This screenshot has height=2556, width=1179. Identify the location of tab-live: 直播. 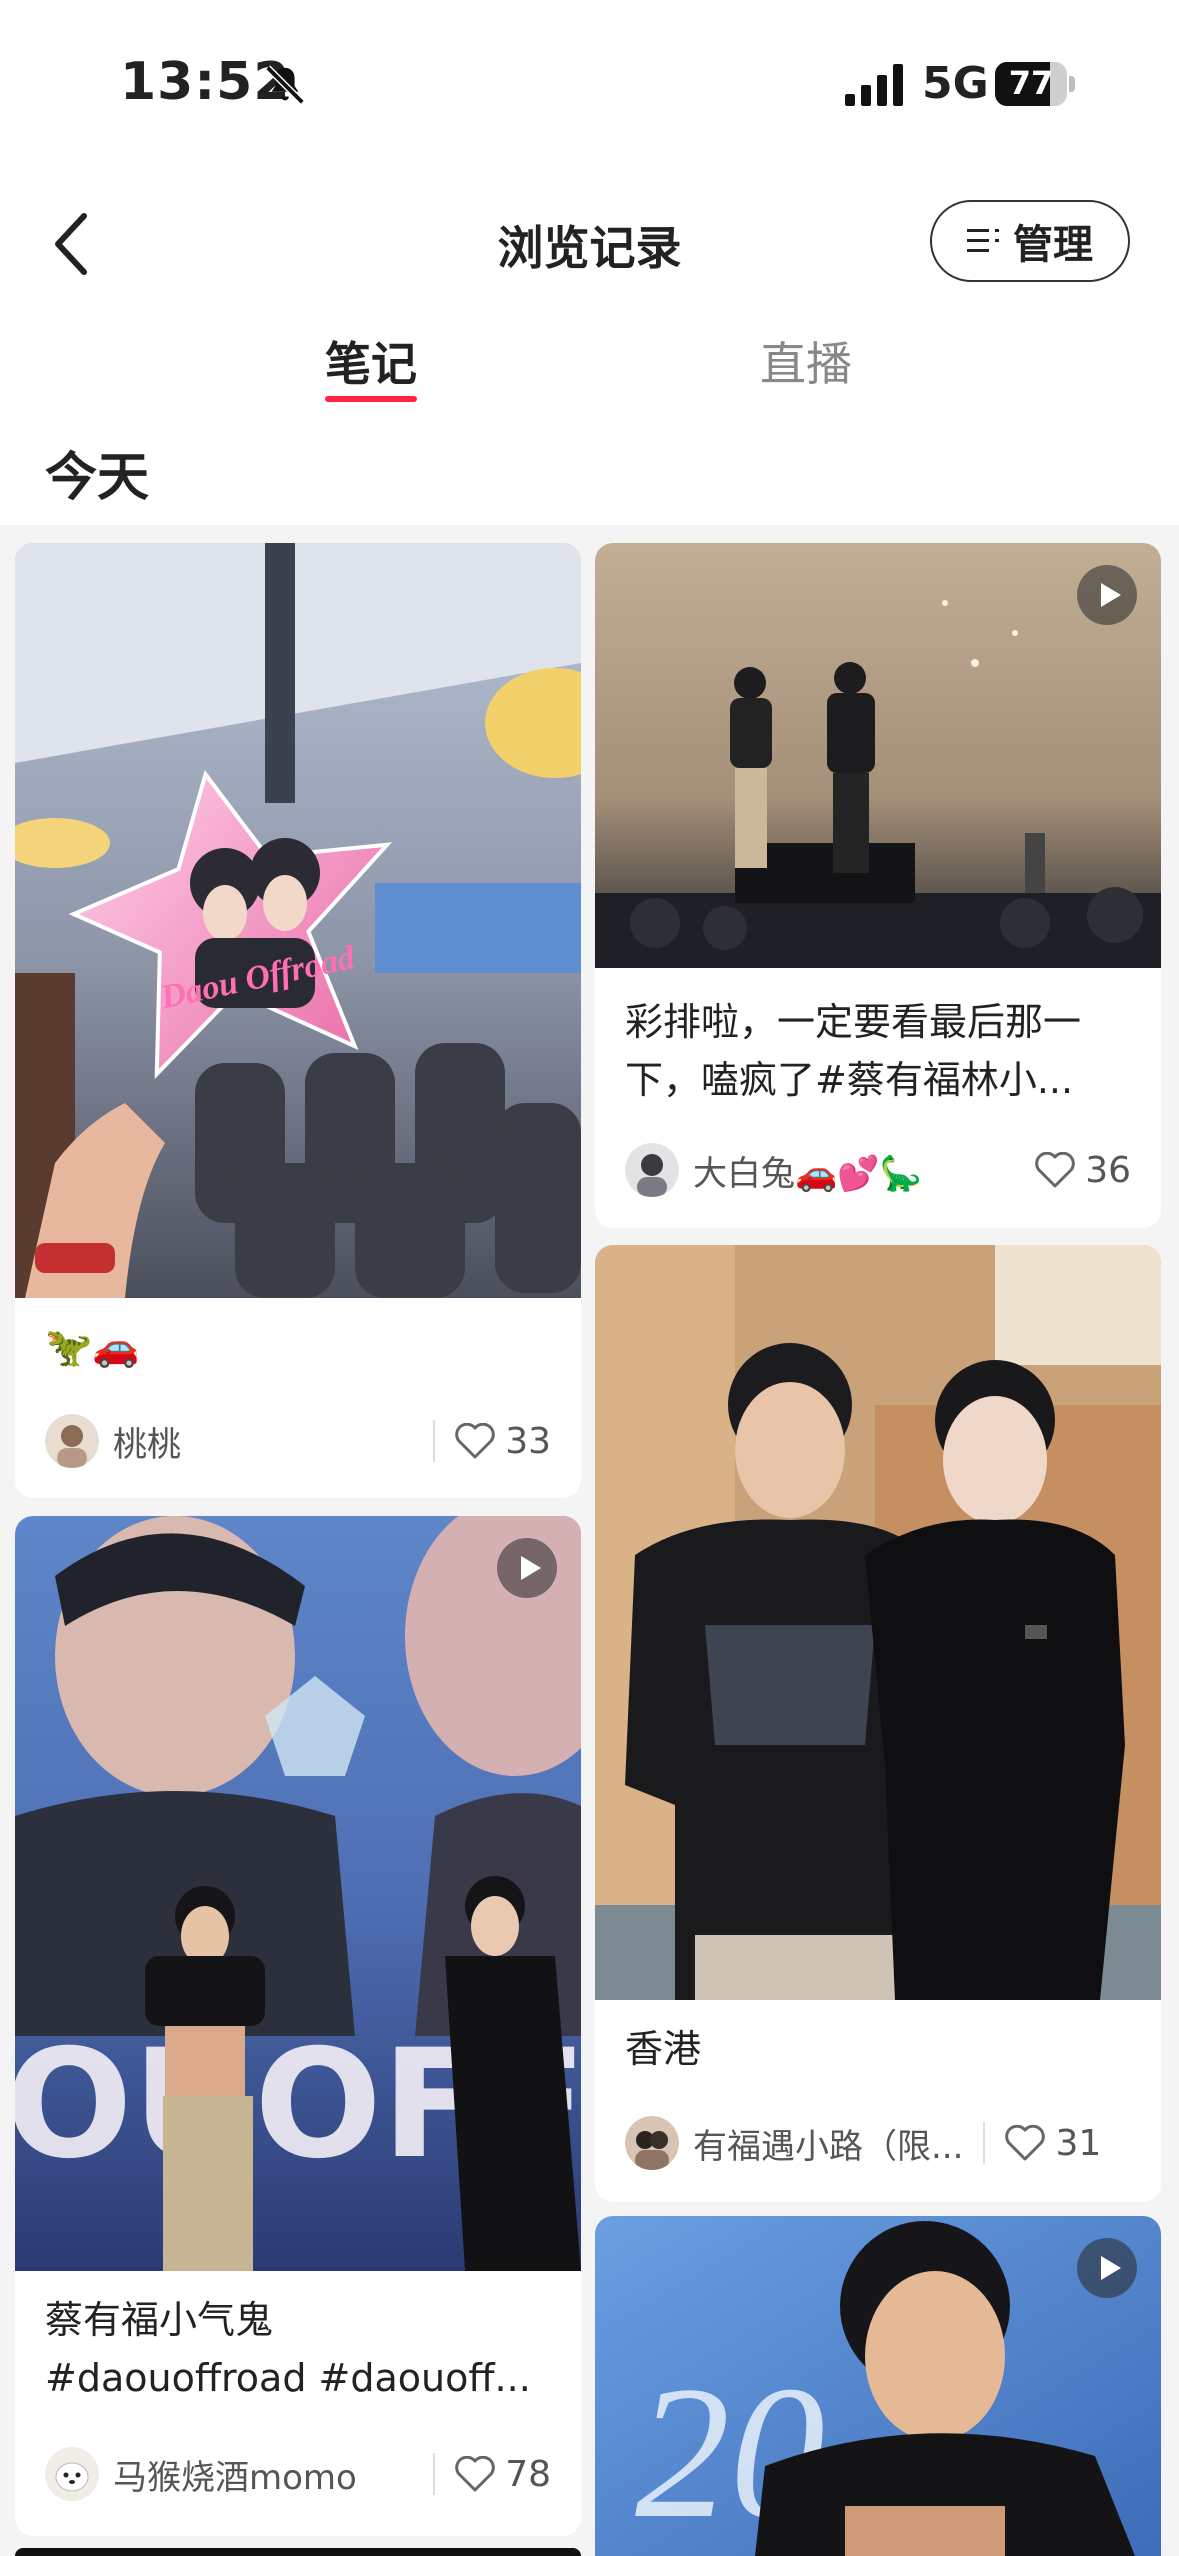
(806, 361).